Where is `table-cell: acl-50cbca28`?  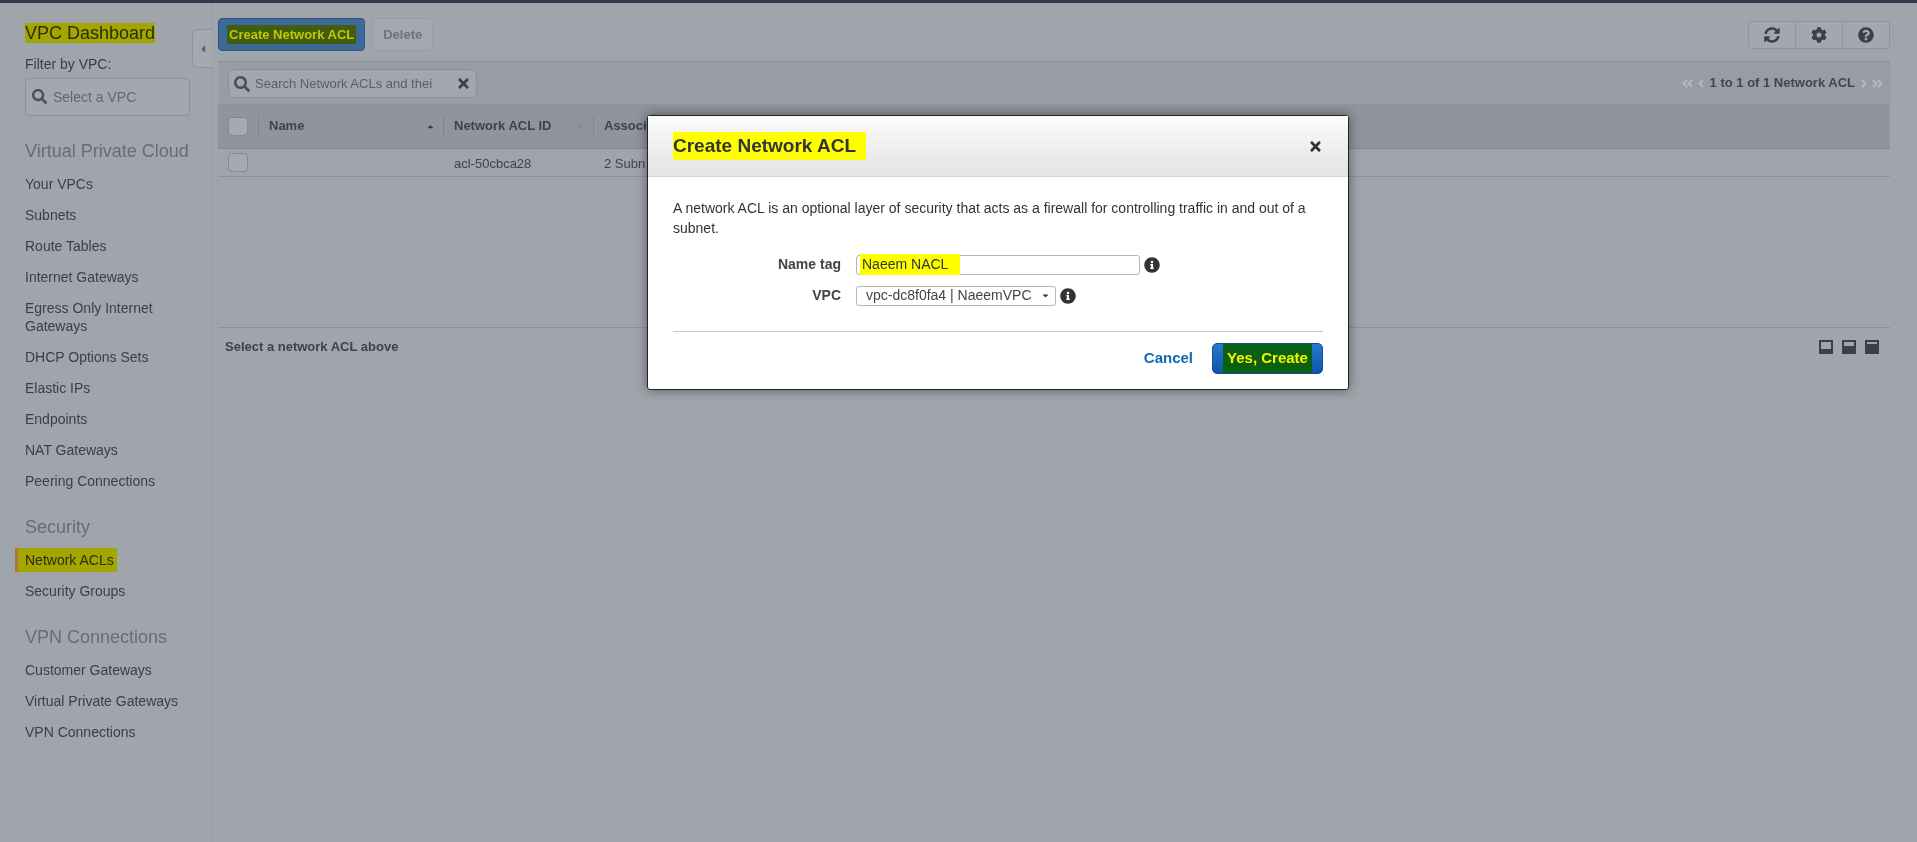 table-cell: acl-50cbca28 is located at coordinates (493, 163).